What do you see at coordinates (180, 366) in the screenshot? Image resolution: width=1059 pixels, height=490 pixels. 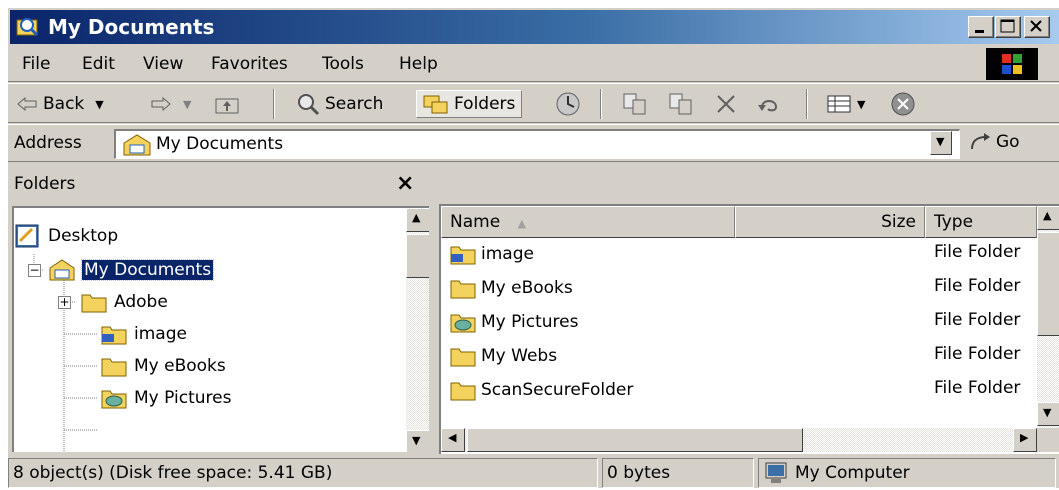 I see `tree-label: My eBooks` at bounding box center [180, 366].